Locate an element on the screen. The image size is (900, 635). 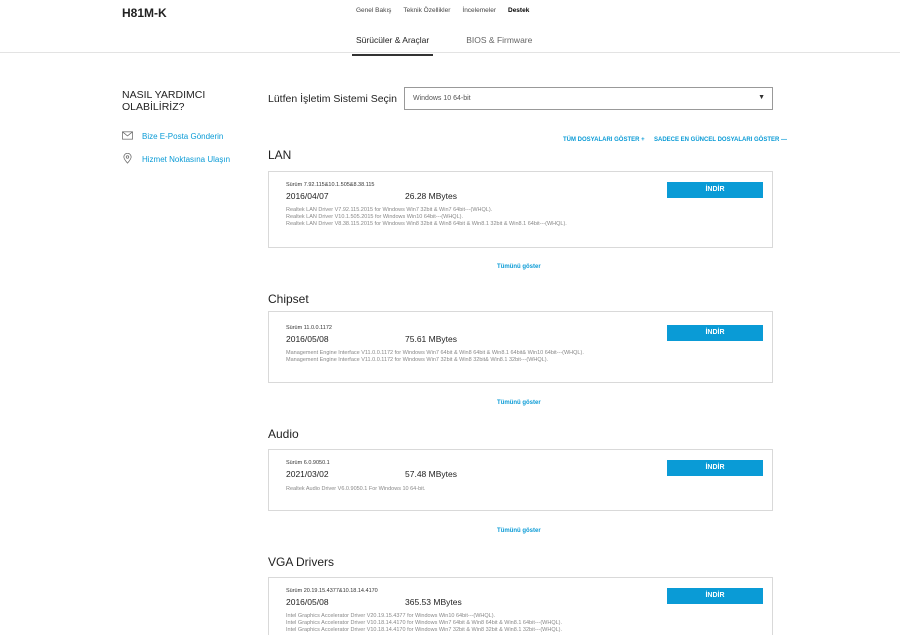
category-title: Chipset is located at coordinates (288, 299).